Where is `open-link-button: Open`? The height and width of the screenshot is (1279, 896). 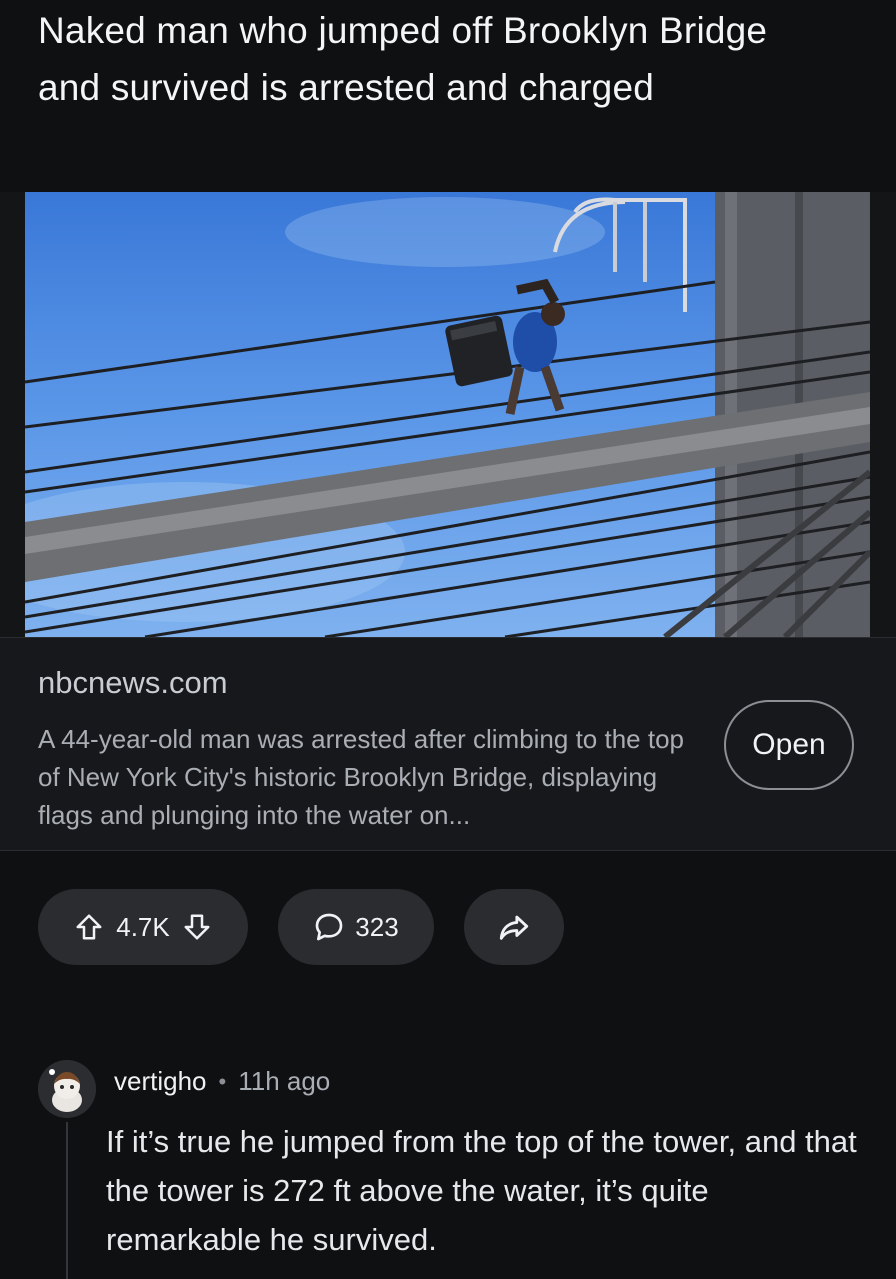 open-link-button: Open is located at coordinates (789, 745).